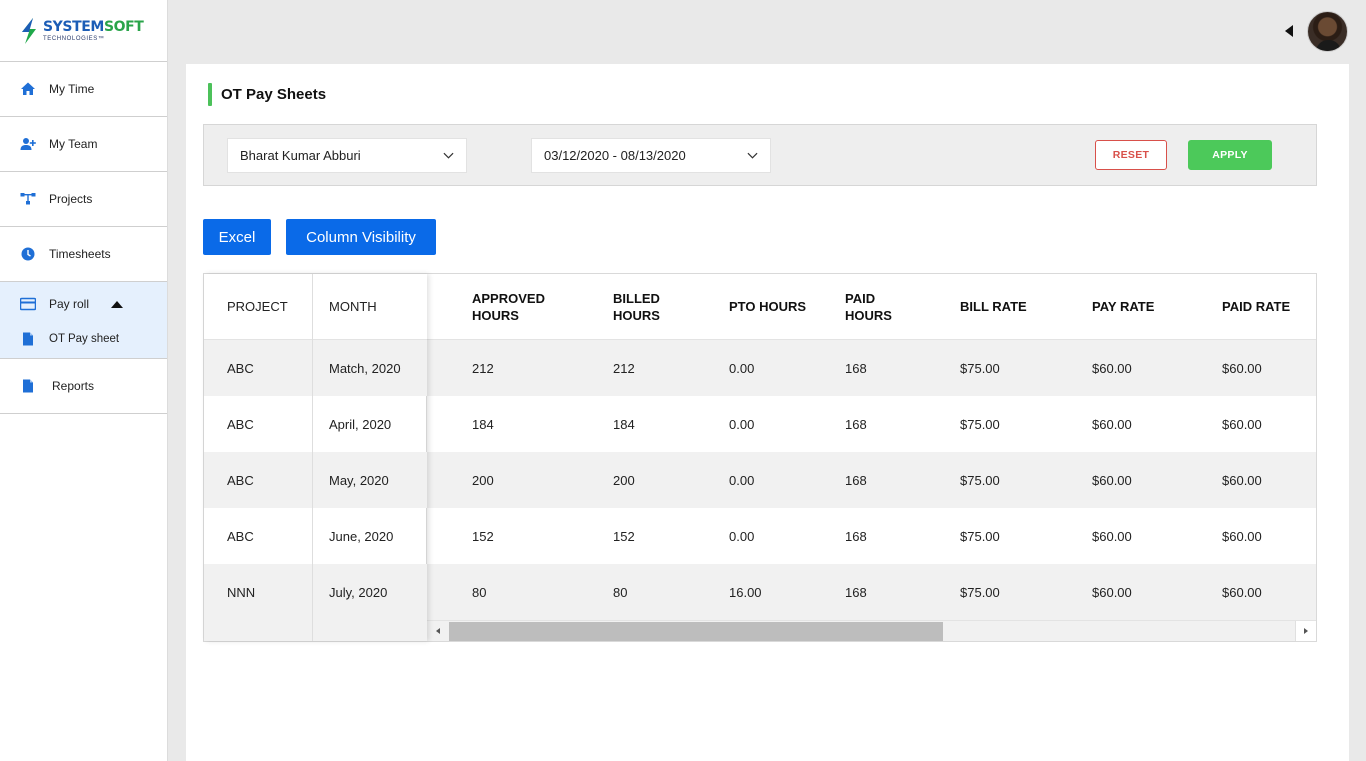 This screenshot has height=761, width=1366. Describe the element at coordinates (658, 306) in the screenshot. I see `column-header-billed-hours: BILLED HOURS` at that location.